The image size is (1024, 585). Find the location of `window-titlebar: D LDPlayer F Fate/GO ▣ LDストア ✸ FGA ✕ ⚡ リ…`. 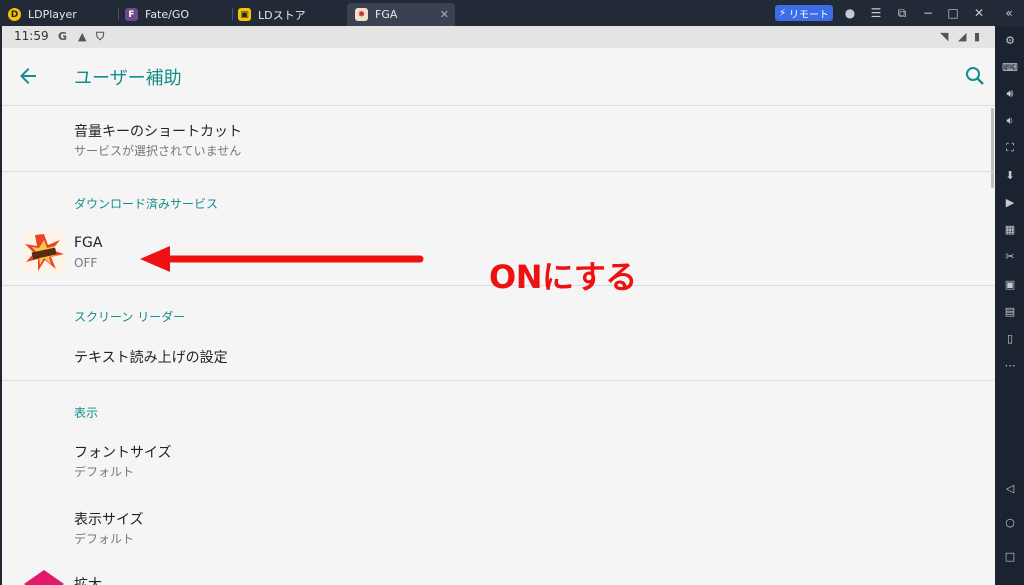

window-titlebar: D LDPlayer F Fate/GO ▣ LDストア ✸ FGA ✕ ⚡ リ… is located at coordinates (512, 13).